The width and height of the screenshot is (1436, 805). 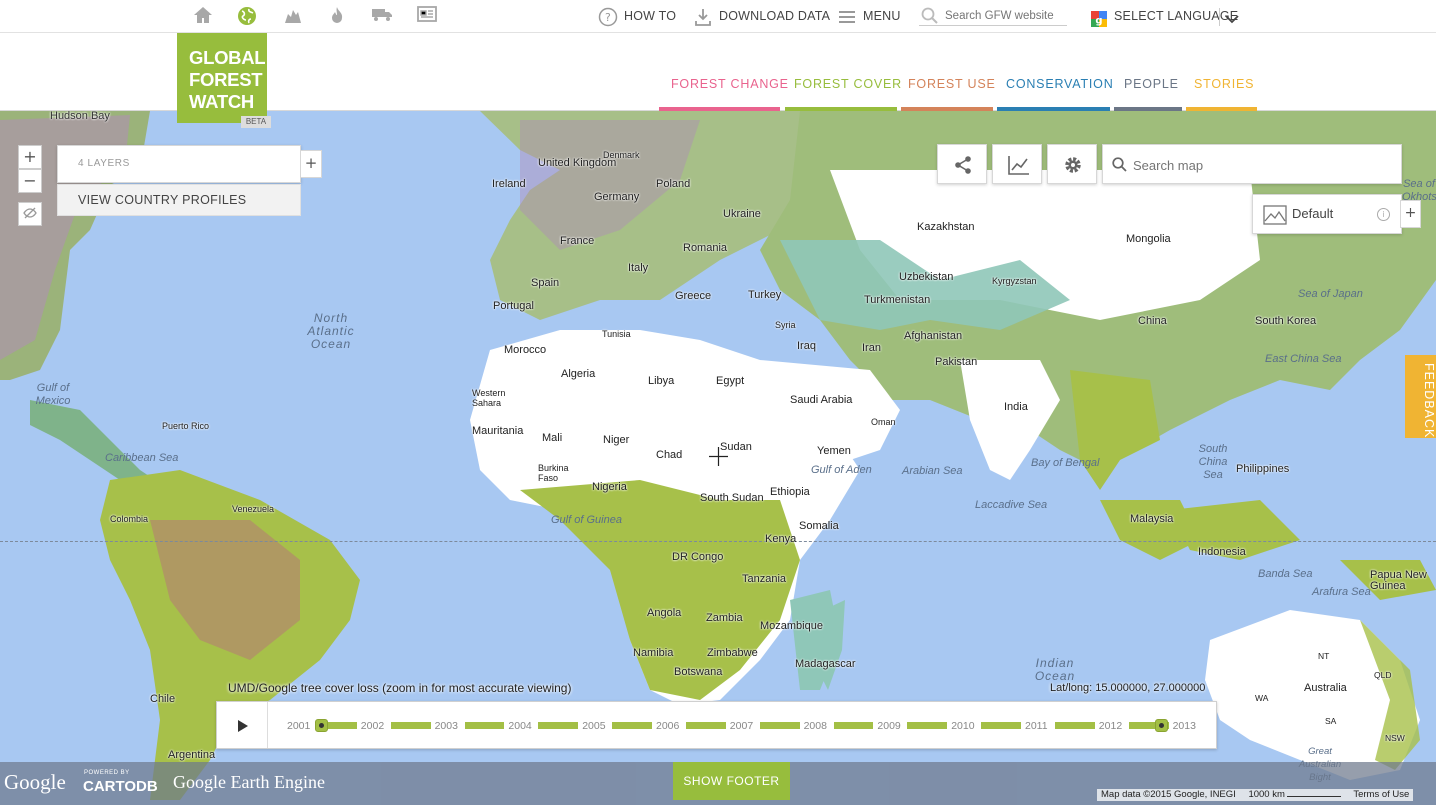 What do you see at coordinates (834, 451) in the screenshot?
I see `map-label: Yemen` at bounding box center [834, 451].